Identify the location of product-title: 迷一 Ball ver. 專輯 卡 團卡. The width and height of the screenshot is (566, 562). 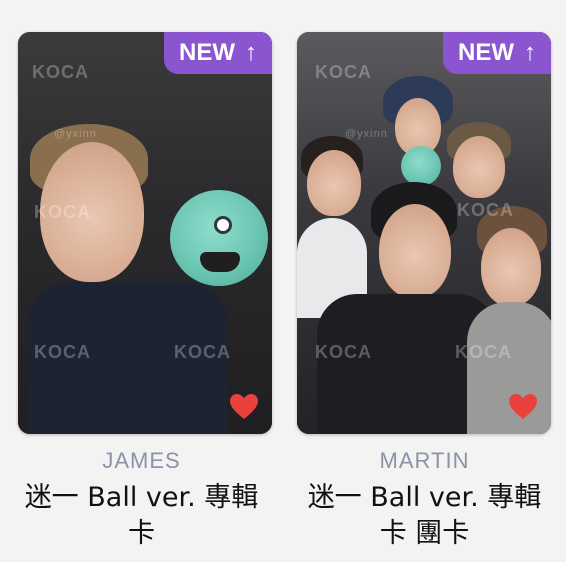
(424, 516).